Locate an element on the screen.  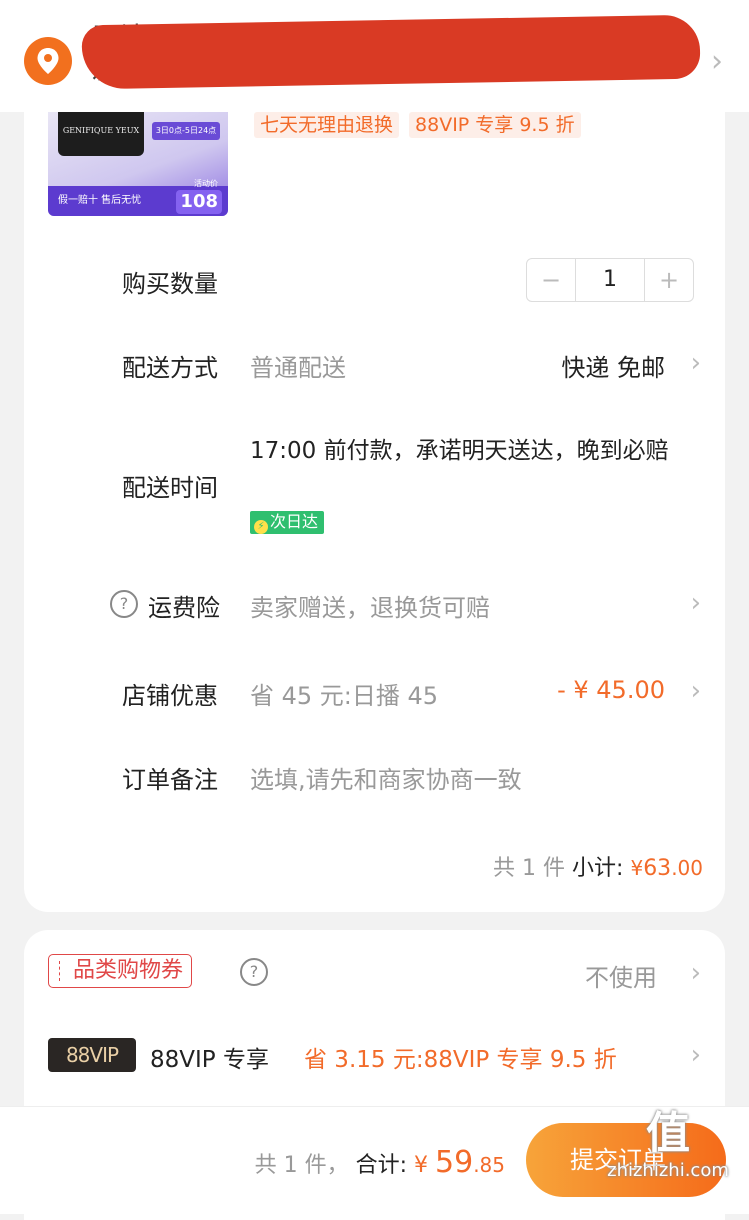
lightning-icon: ⚡ is located at coordinates (261, 527).